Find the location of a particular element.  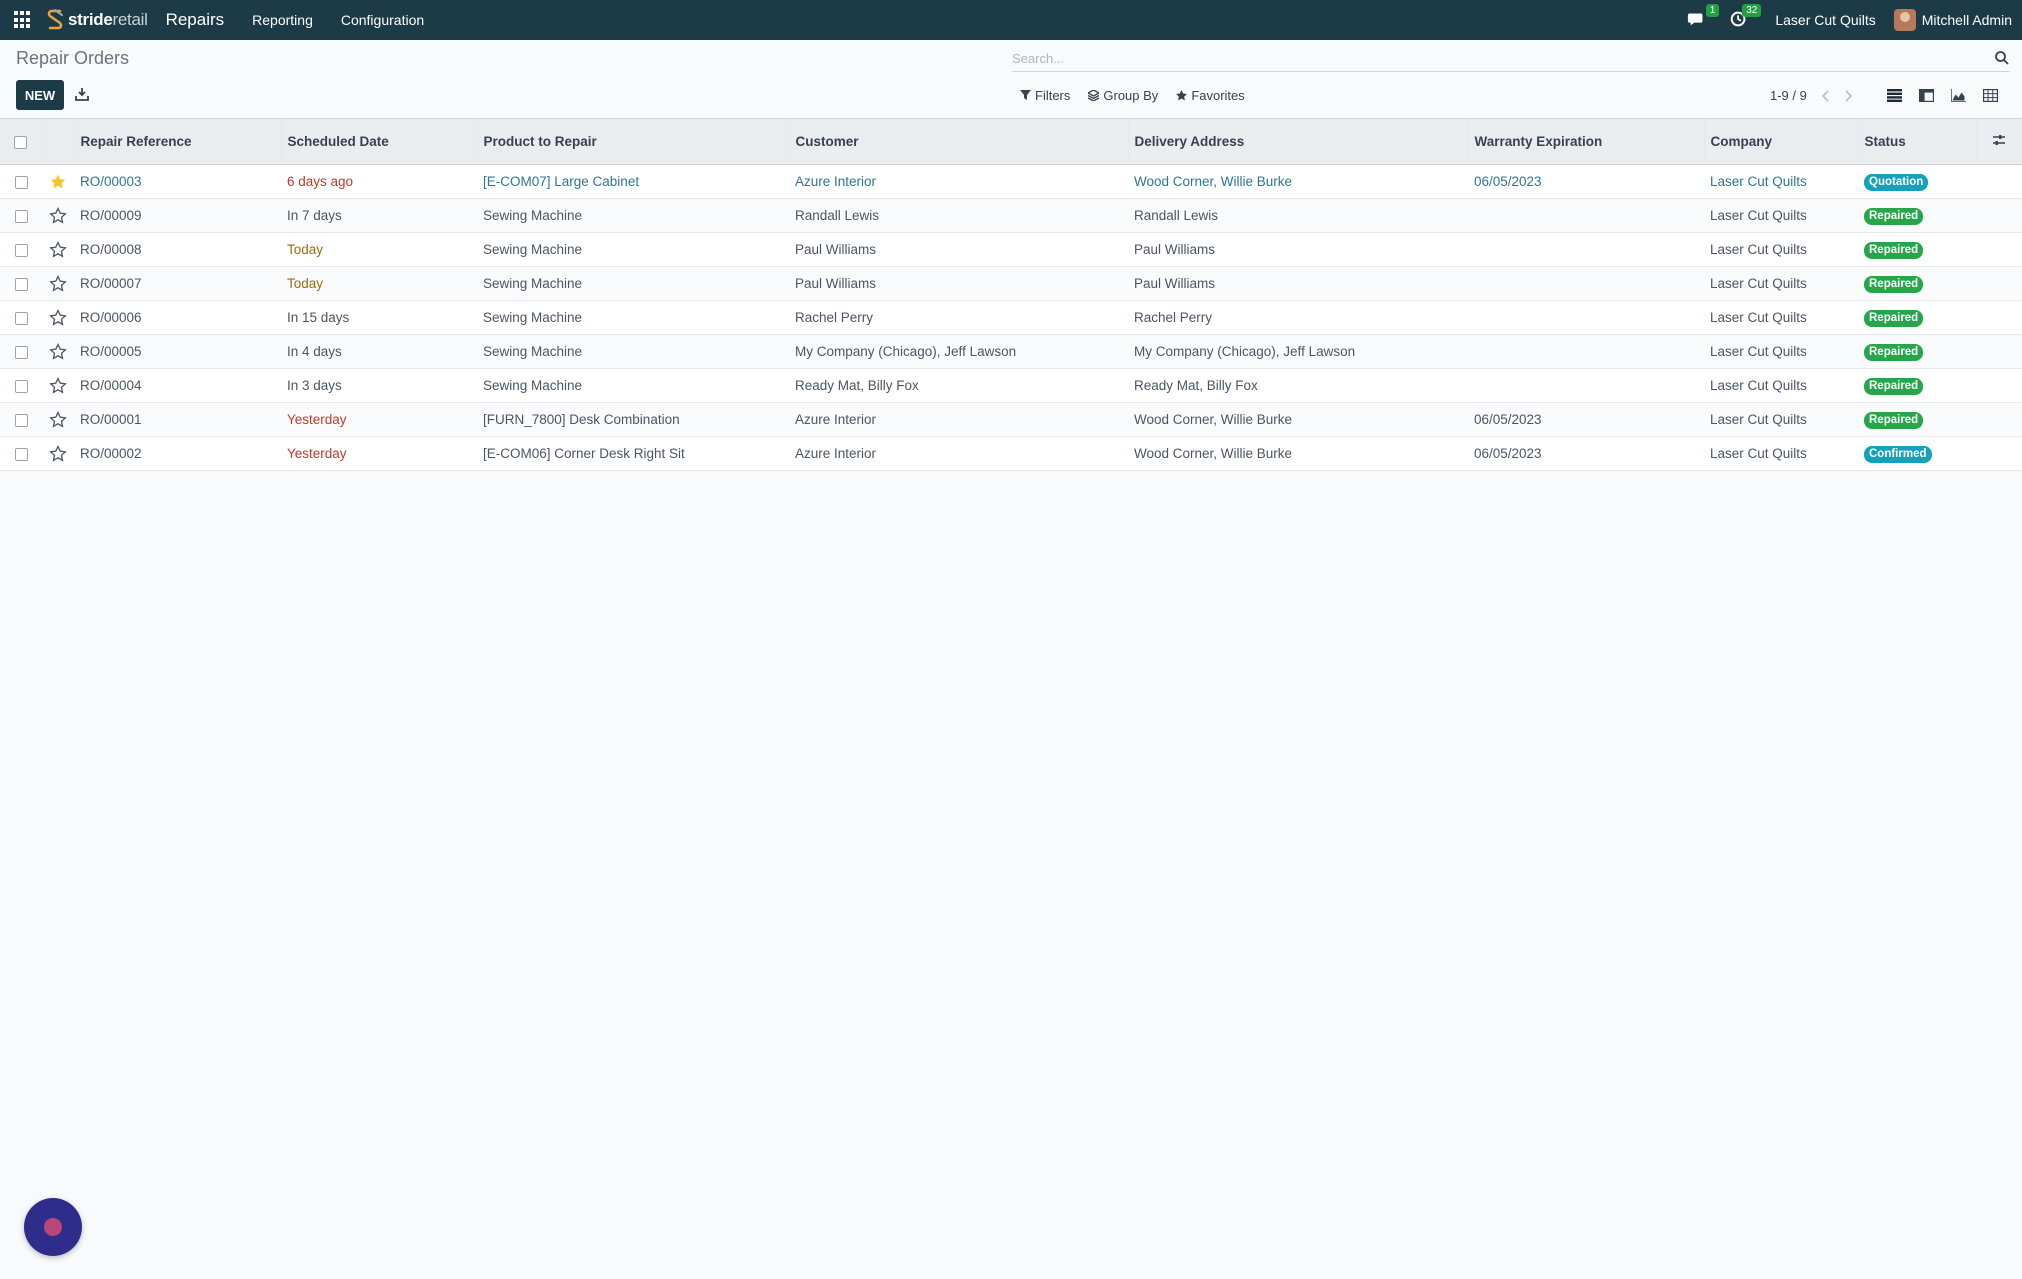

cell-warranty-expiration: 06/05/2023 is located at coordinates (1508, 181).